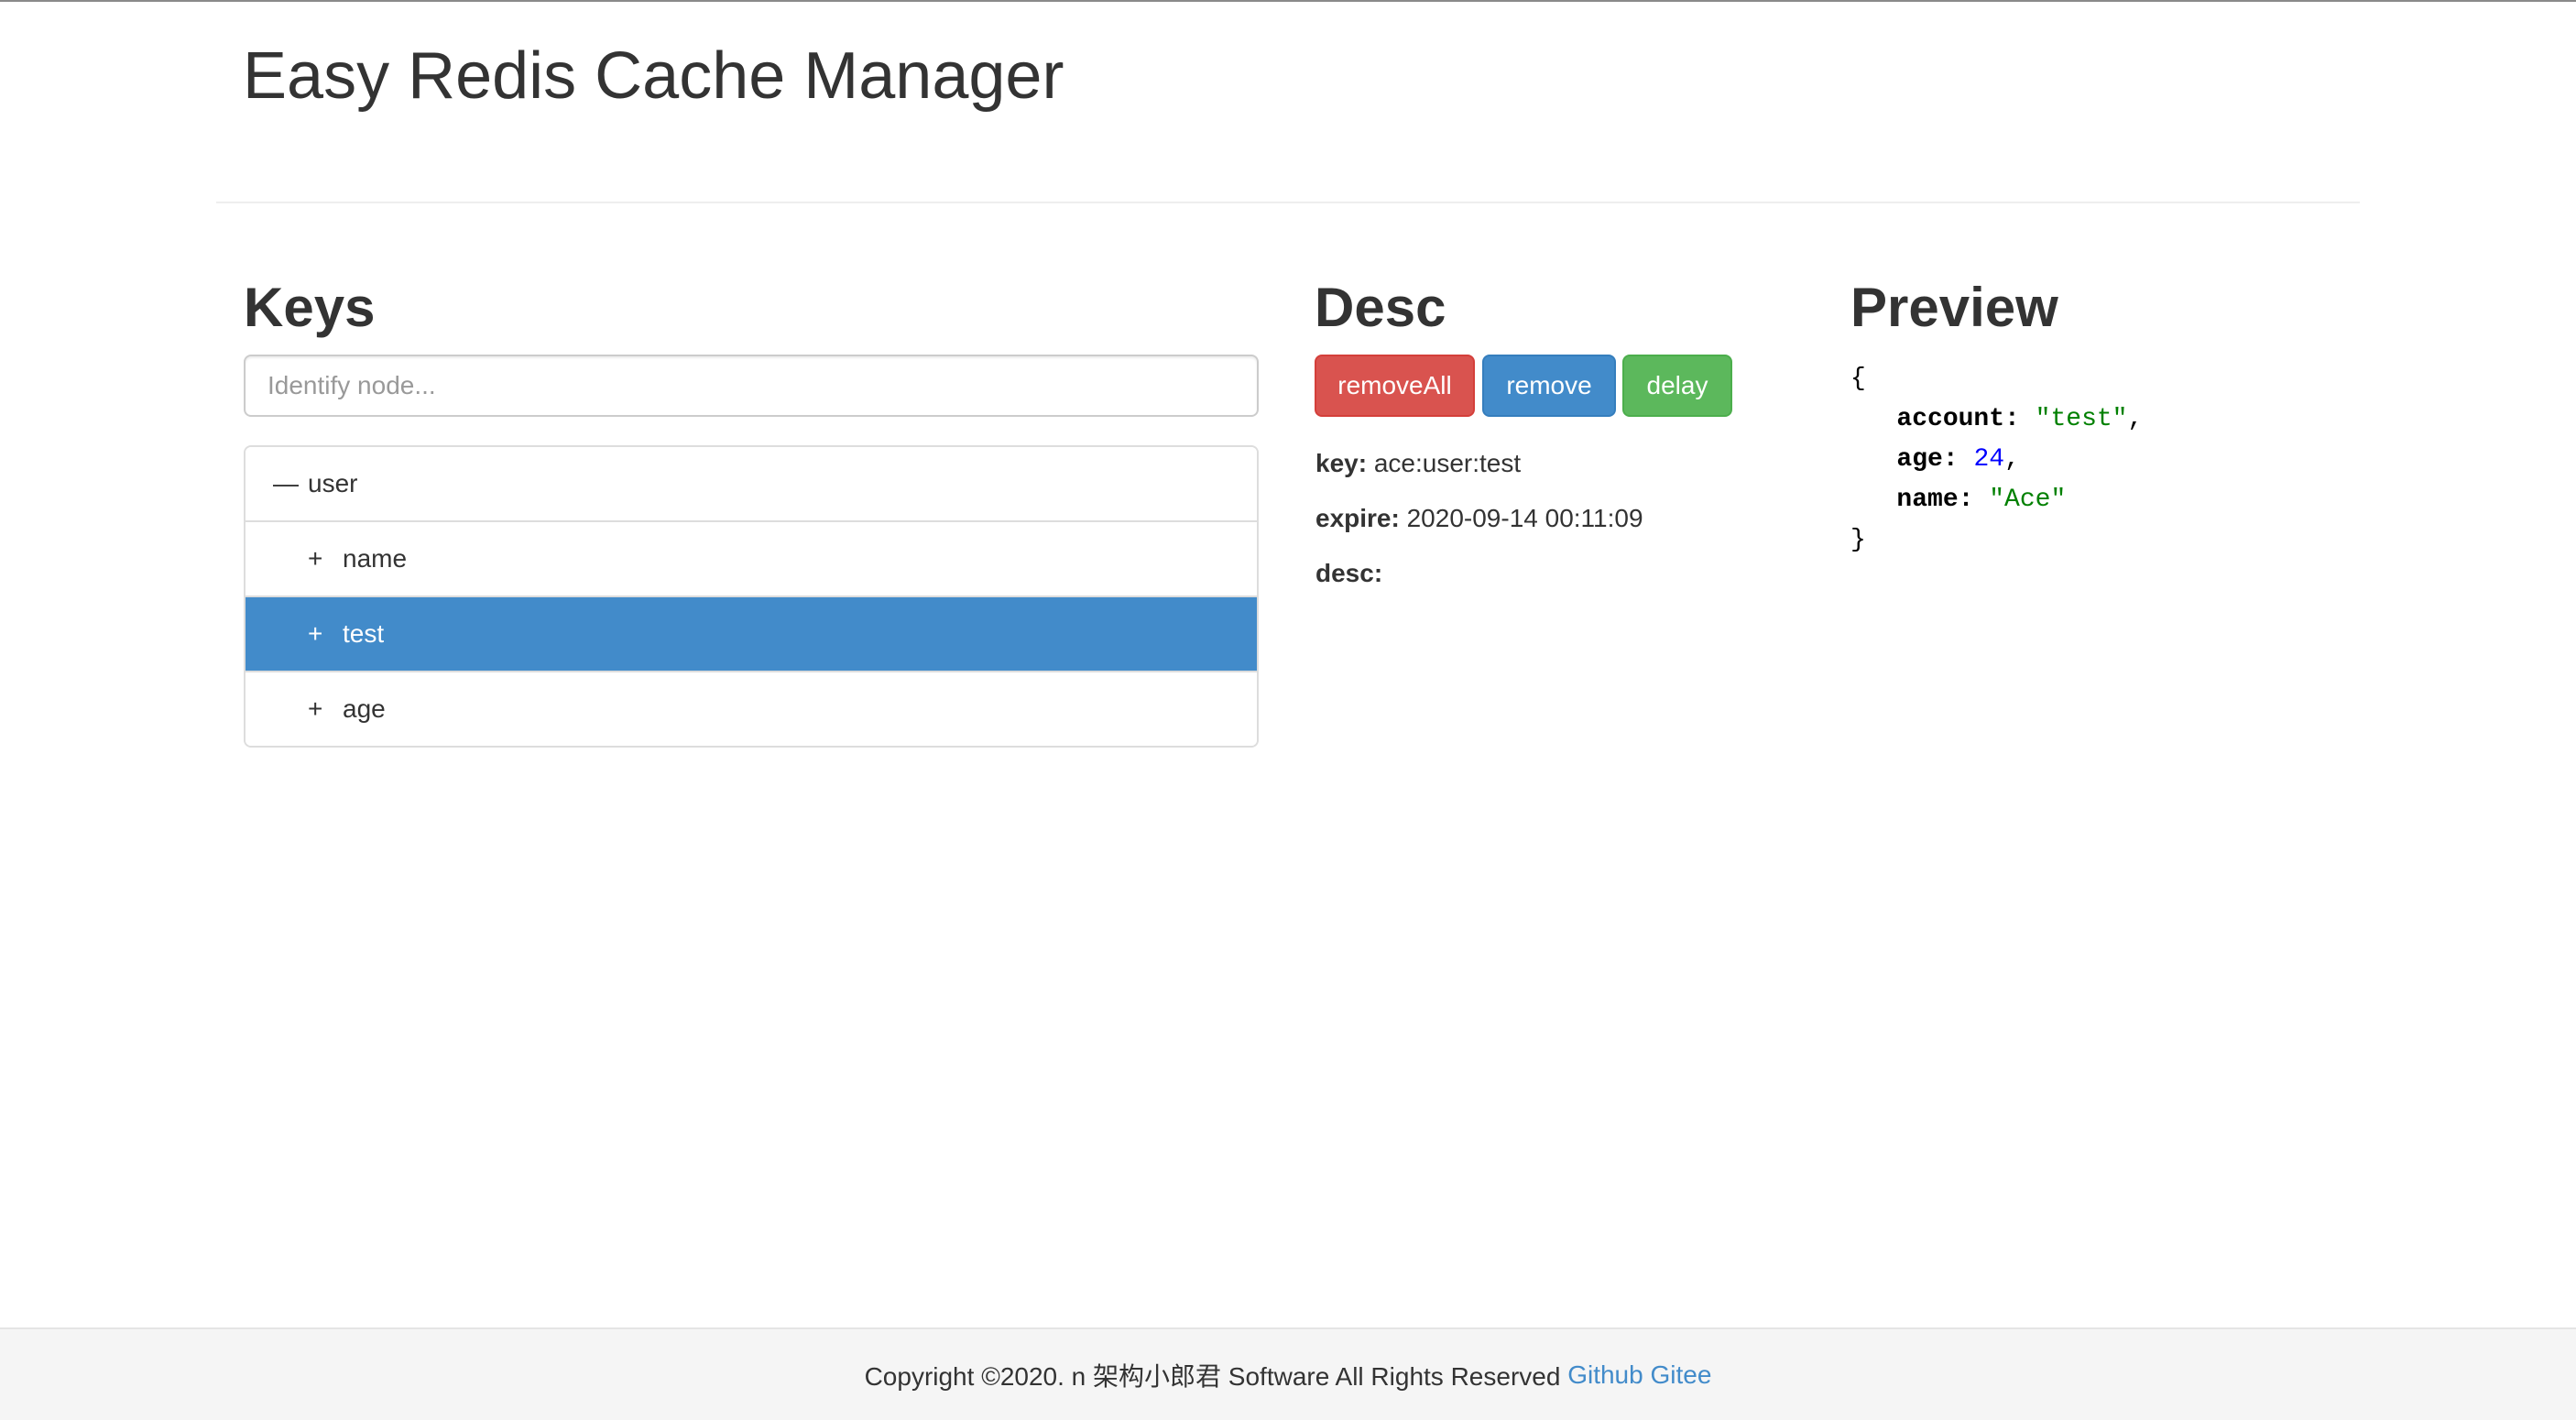 The width and height of the screenshot is (2576, 1420). I want to click on json-value: 24, so click(1989, 460).